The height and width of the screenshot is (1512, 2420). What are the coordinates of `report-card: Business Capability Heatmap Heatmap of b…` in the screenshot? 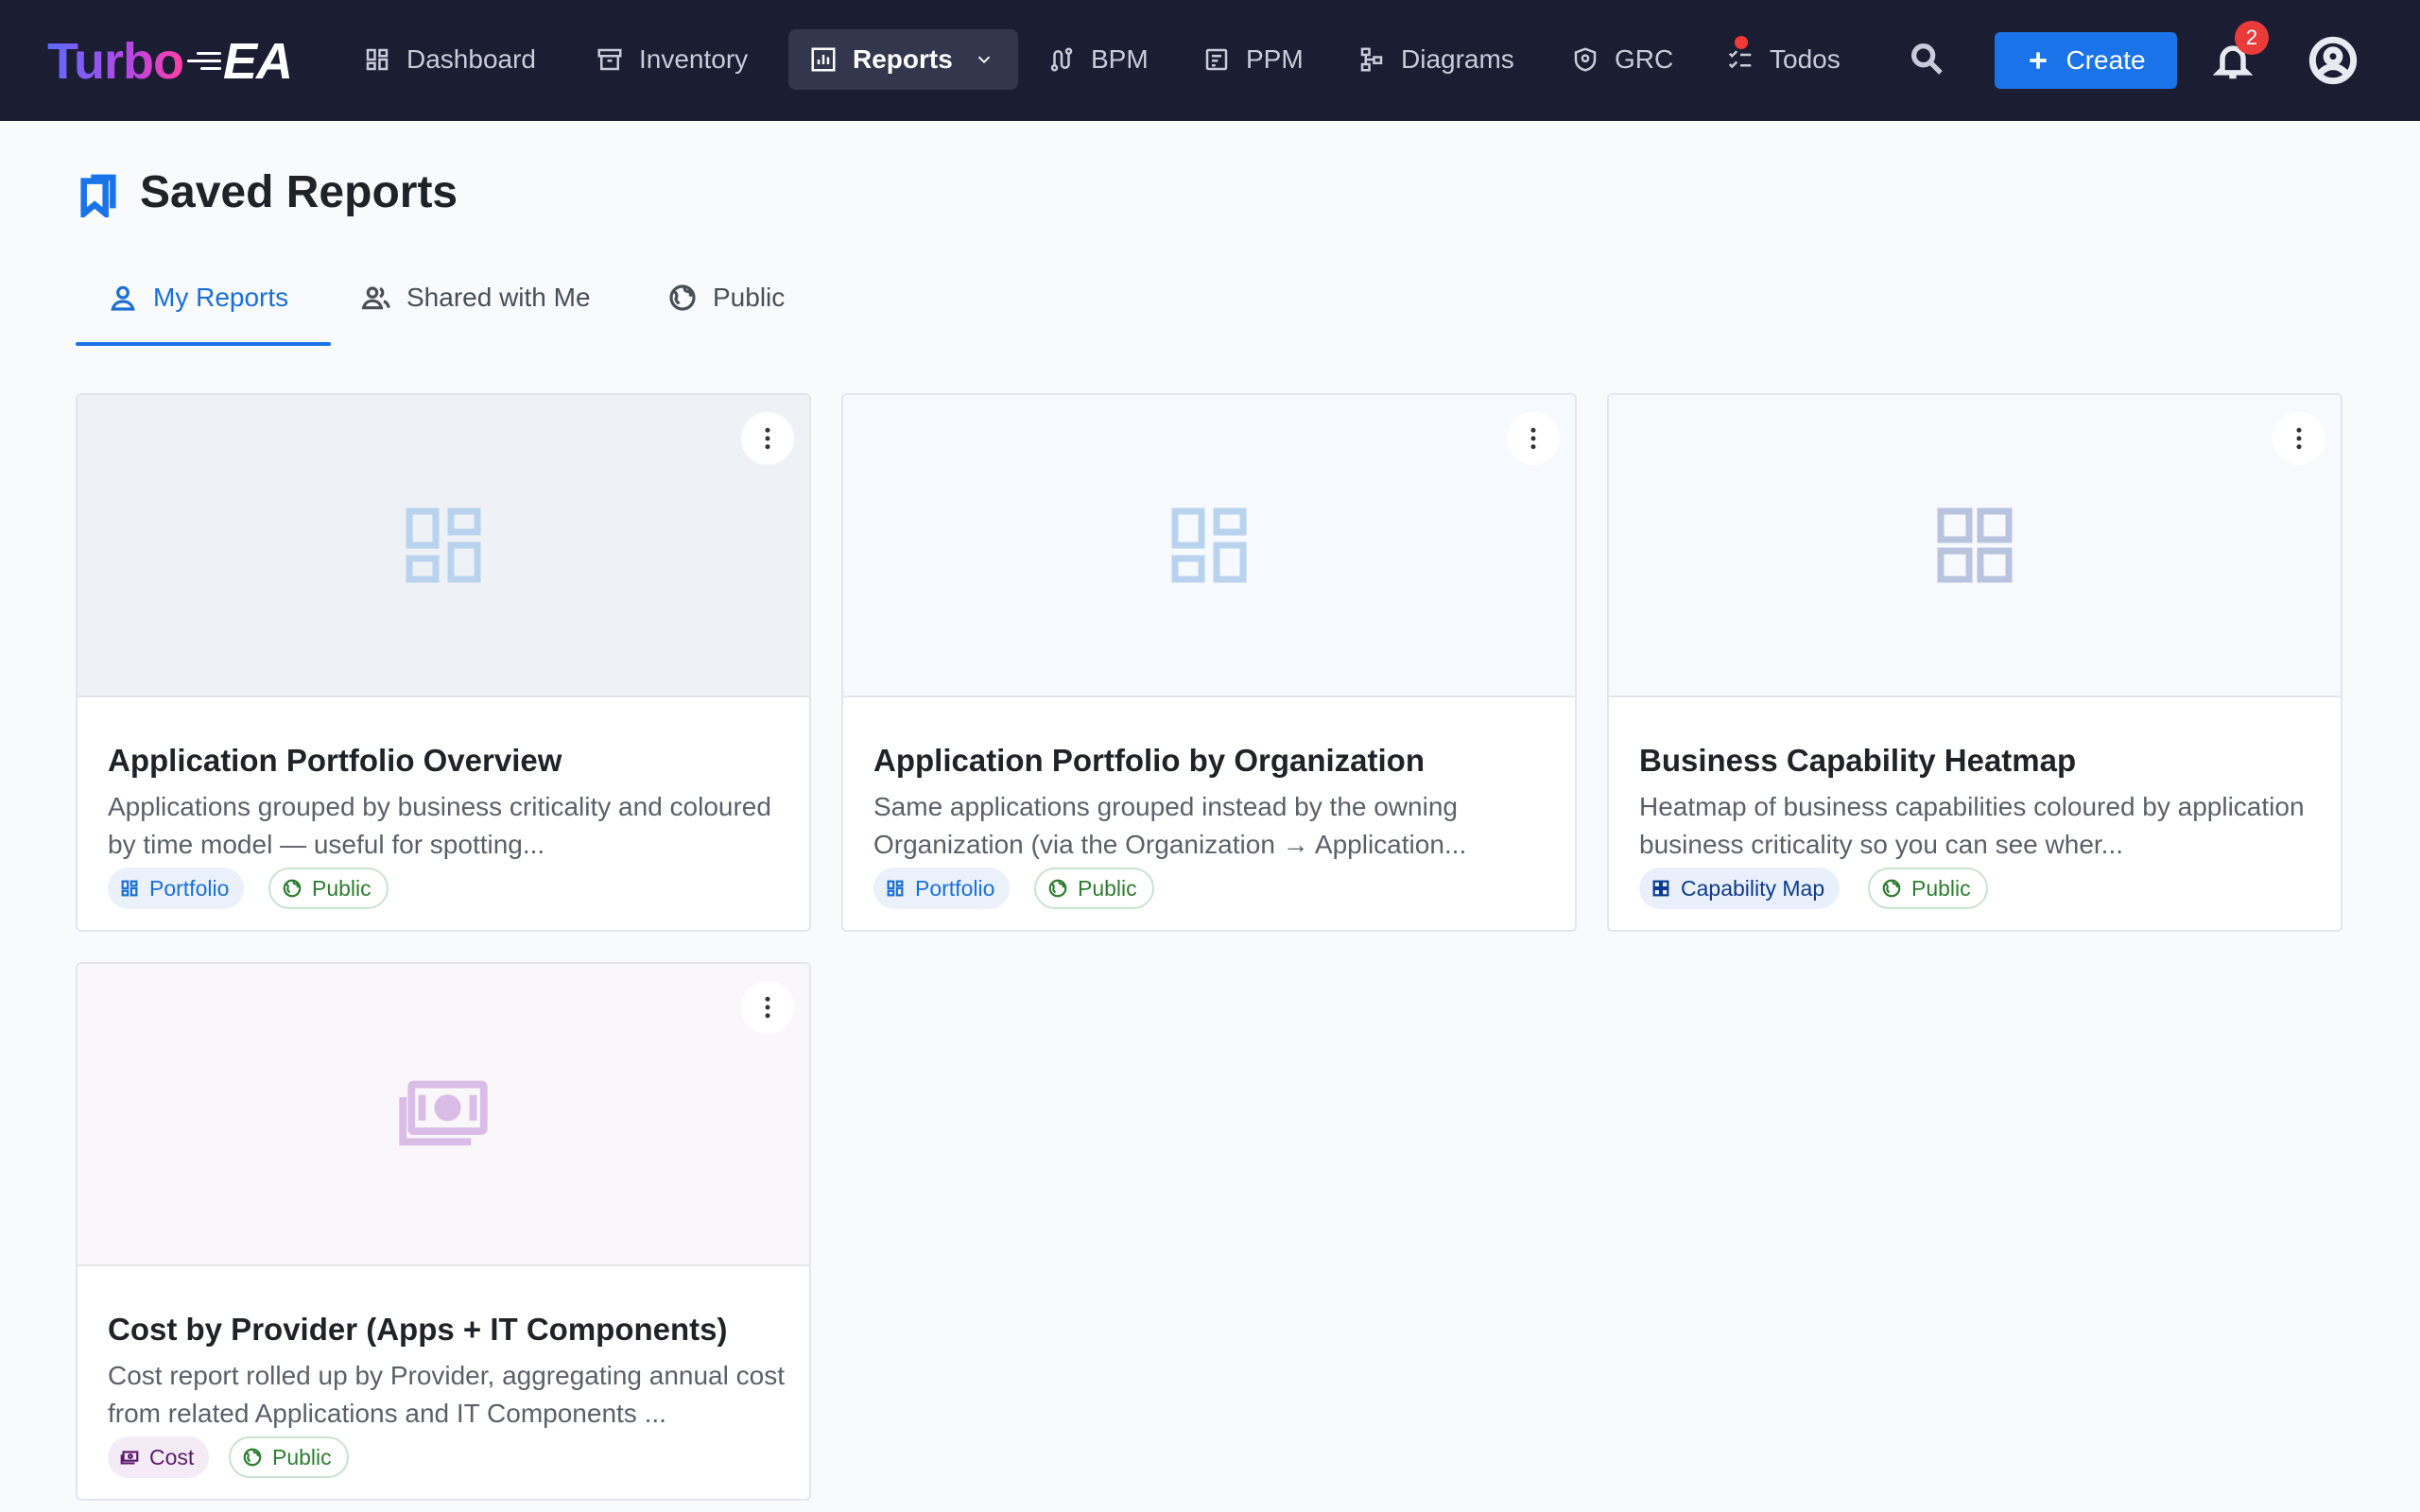 It's located at (1975, 662).